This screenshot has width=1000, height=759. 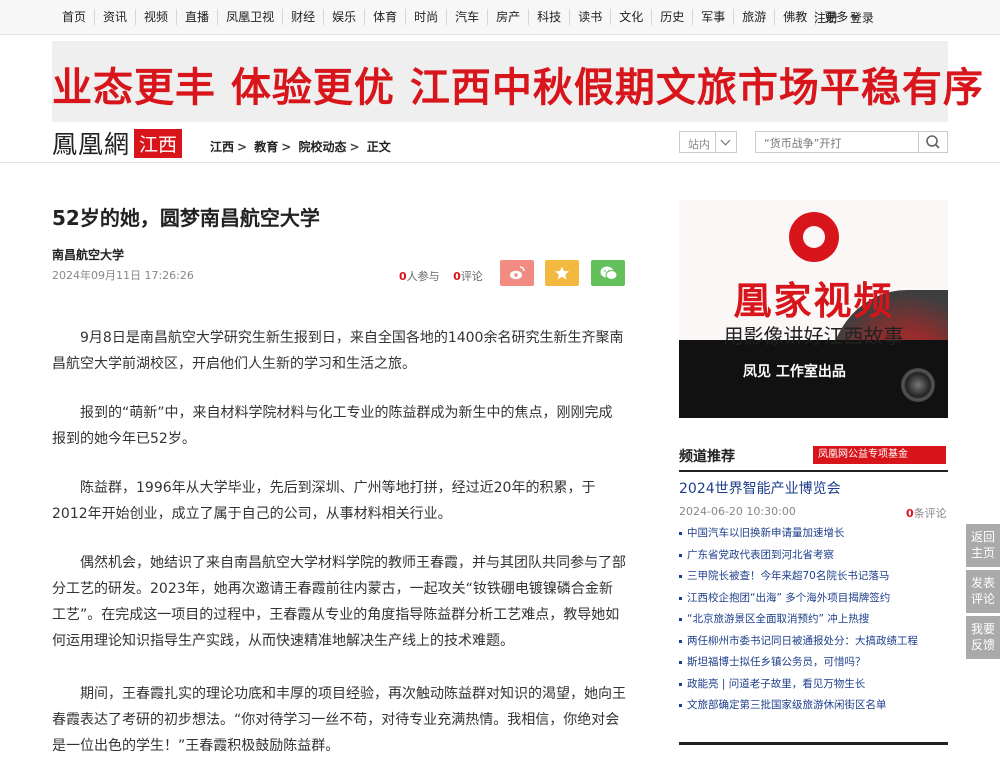 What do you see at coordinates (186, 218) in the screenshot?
I see `article-title: 52岁的她，圆梦南昌航空大学` at bounding box center [186, 218].